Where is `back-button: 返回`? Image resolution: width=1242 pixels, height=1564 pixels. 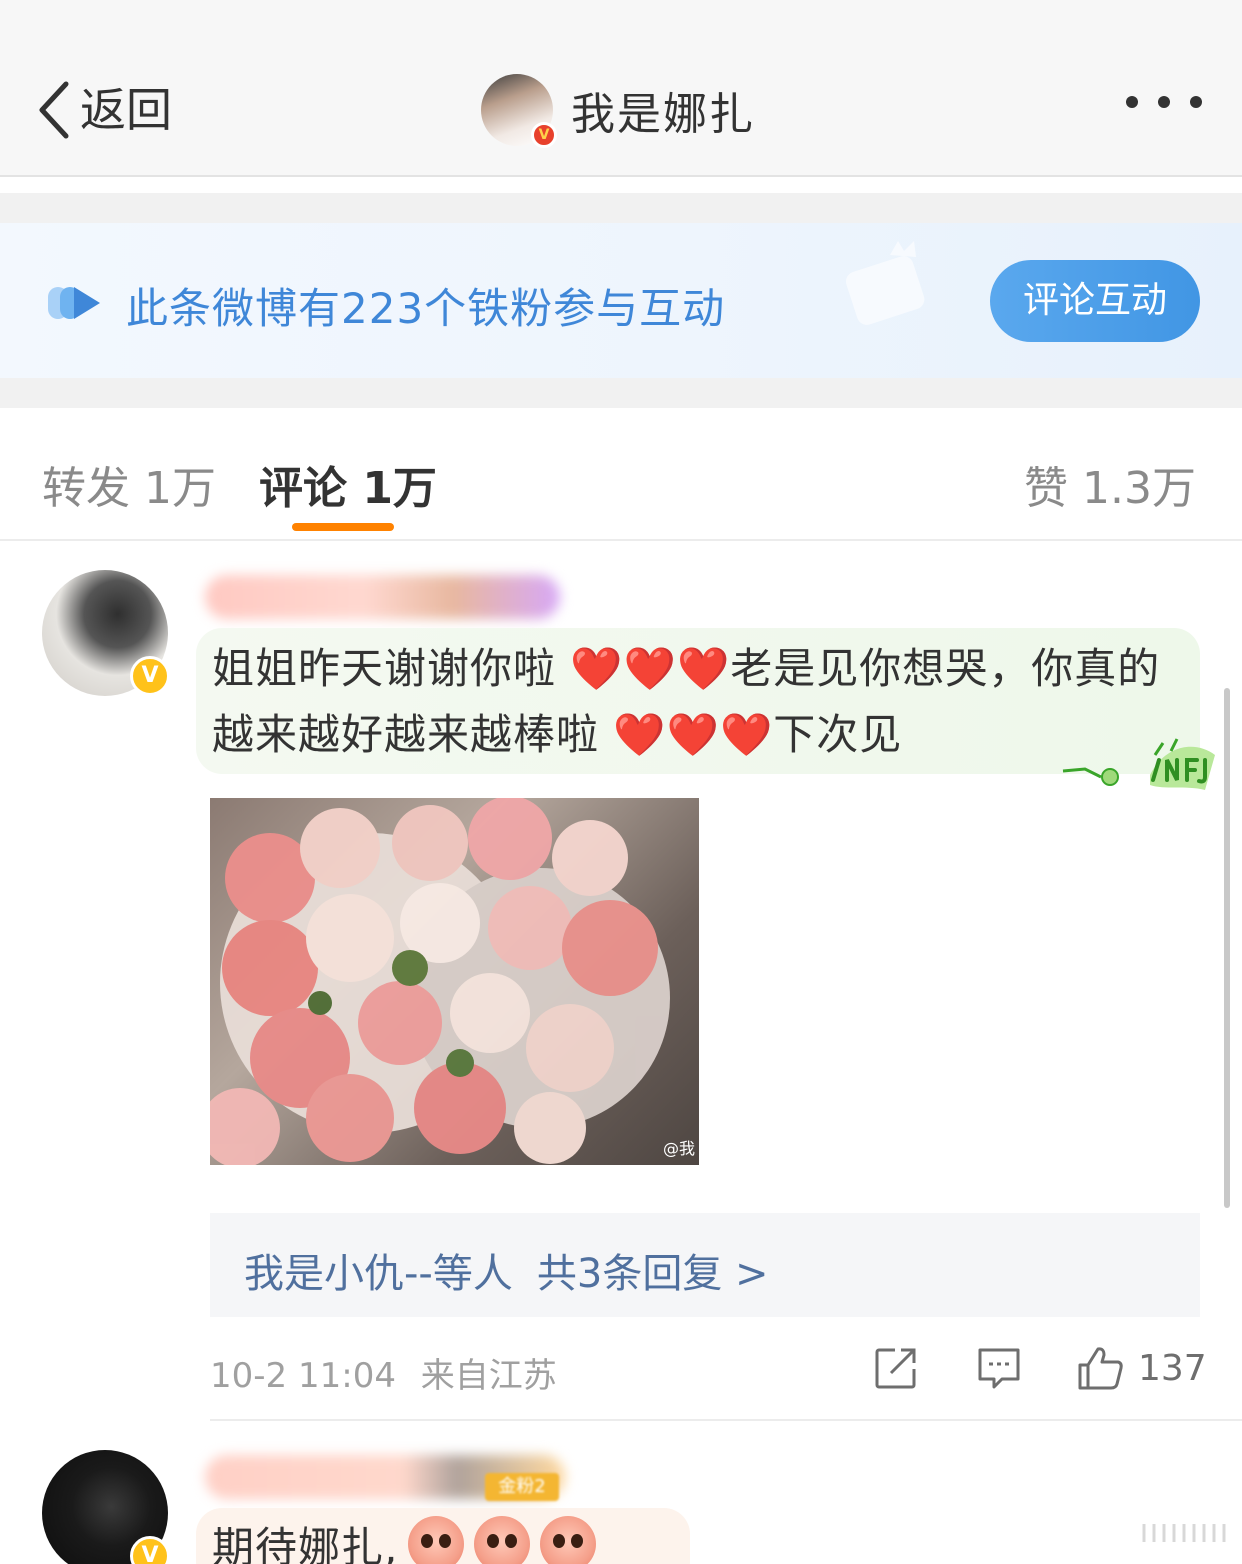 back-button: 返回 is located at coordinates (103, 110).